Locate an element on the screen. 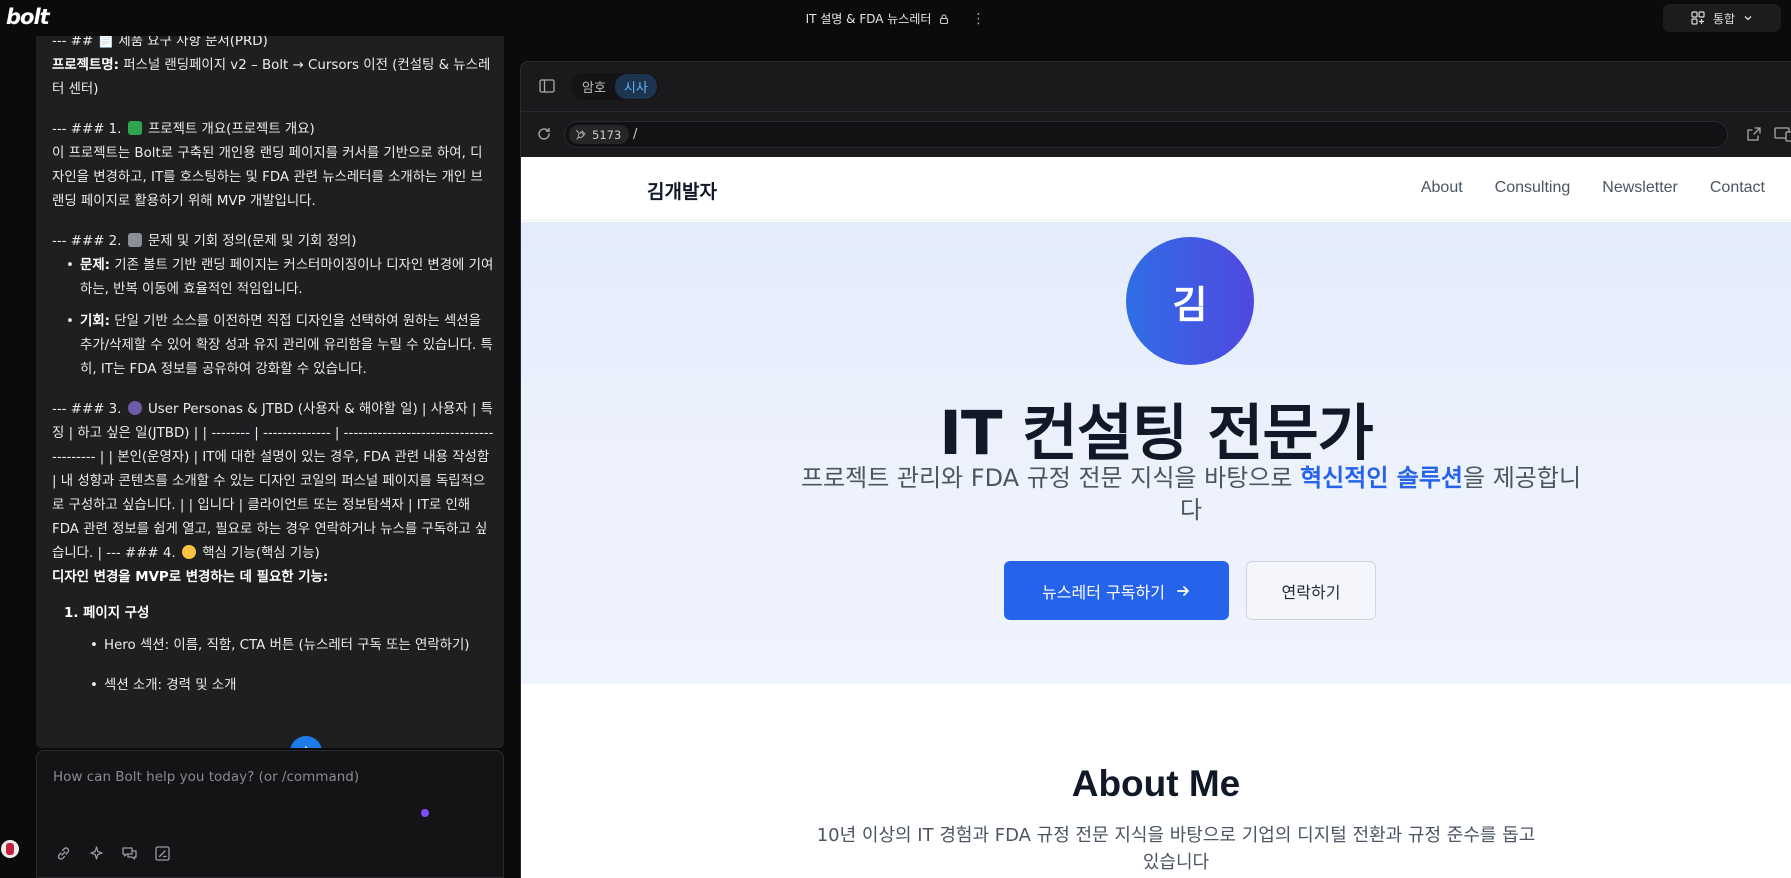  hero-title: IT 컨설팅 전문가 is located at coordinates (1156, 433).